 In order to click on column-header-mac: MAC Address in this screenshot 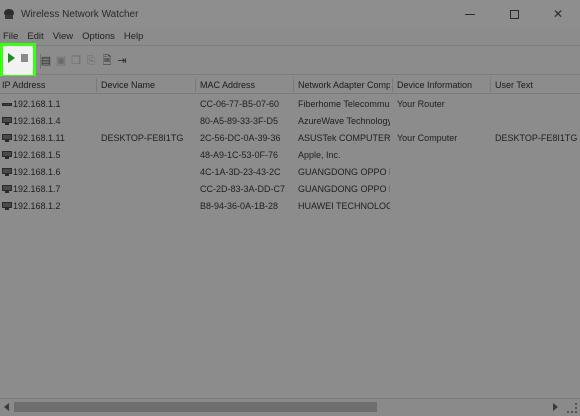, I will do `click(227, 85)`.